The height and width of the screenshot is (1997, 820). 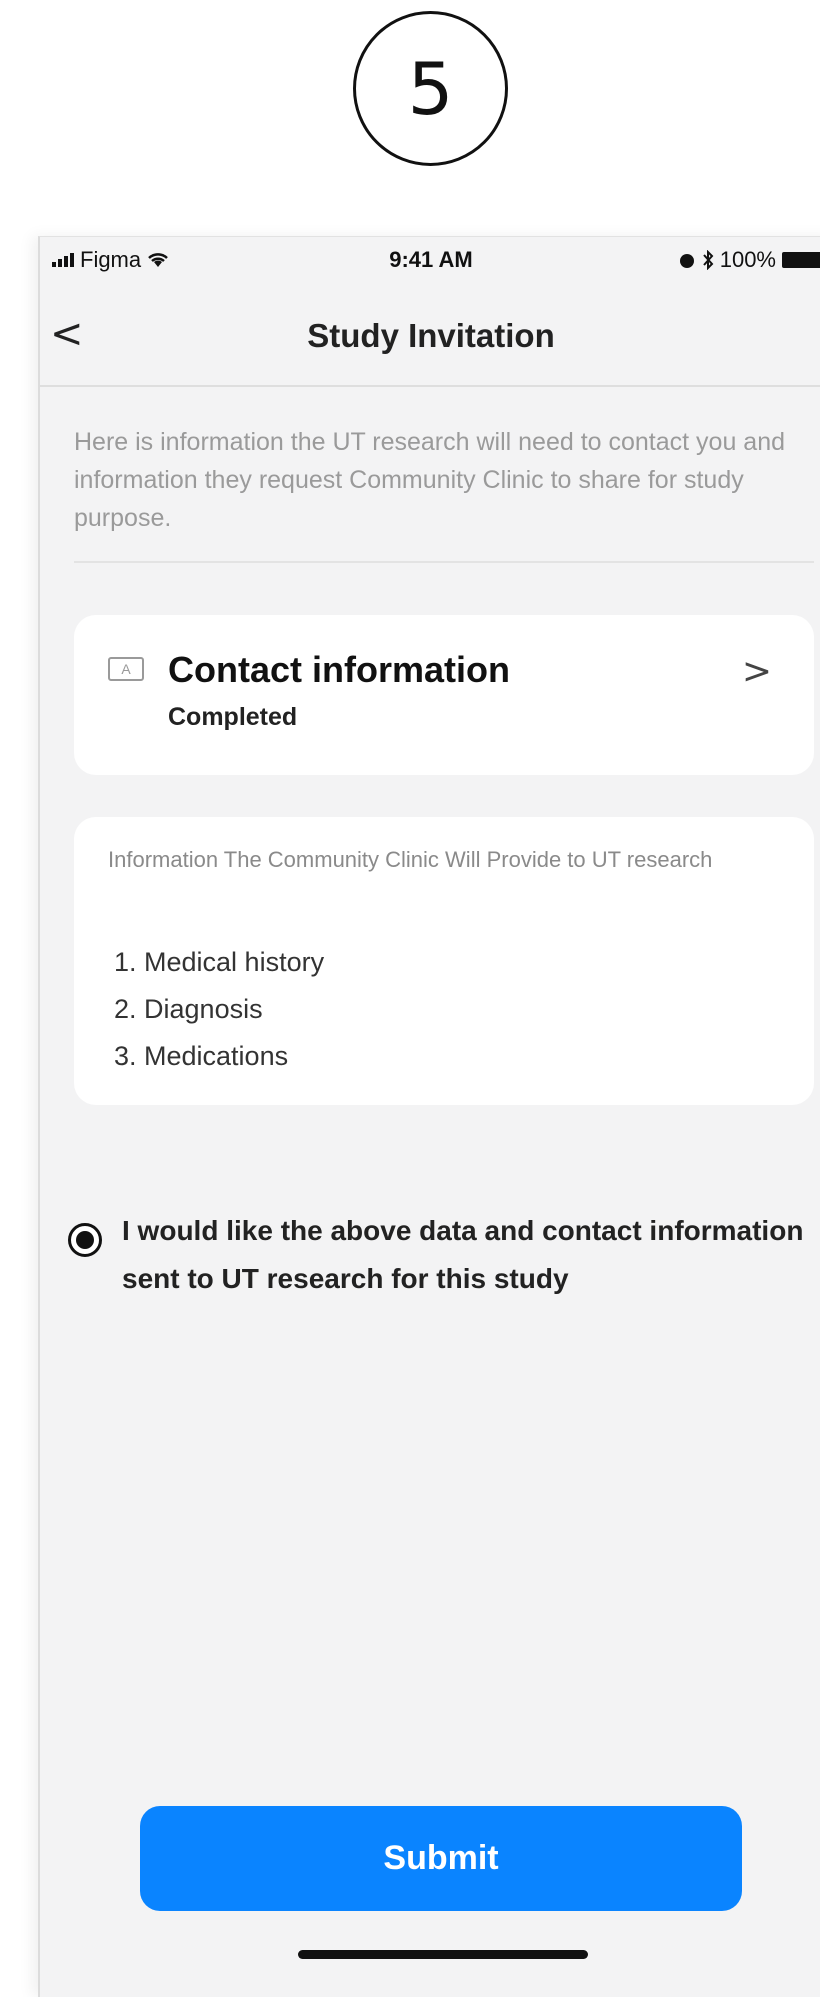 I want to click on chevron-right-icon: >, so click(x=756, y=671).